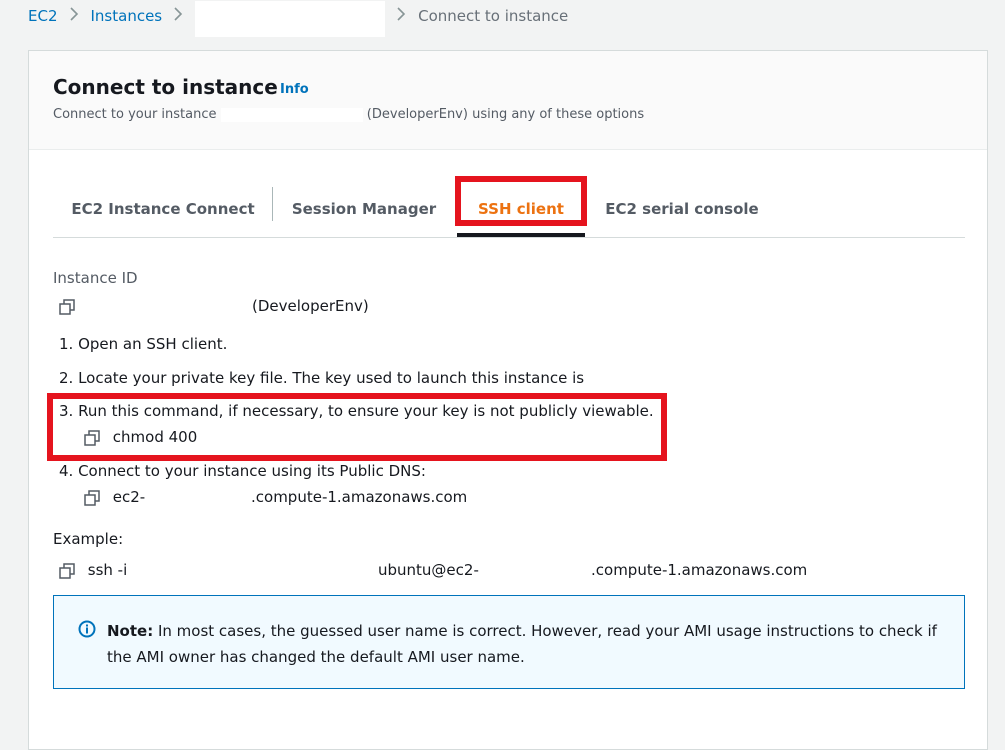  I want to click on example-command-row: ssh -i, so click(93, 570).